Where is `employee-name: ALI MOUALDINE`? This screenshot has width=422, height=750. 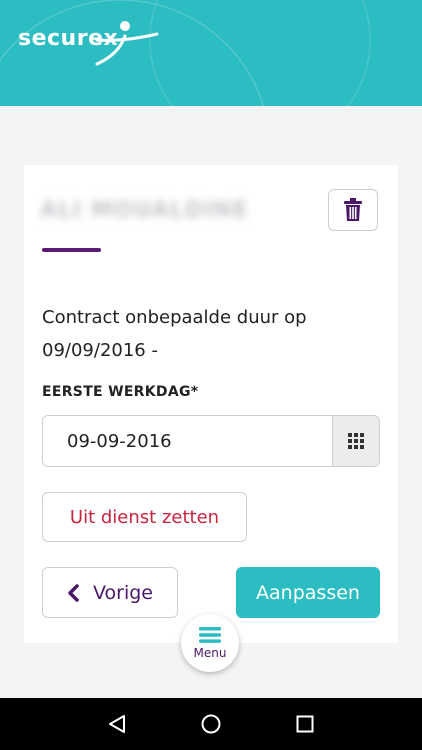
employee-name: ALI MOUALDINE is located at coordinates (144, 210).